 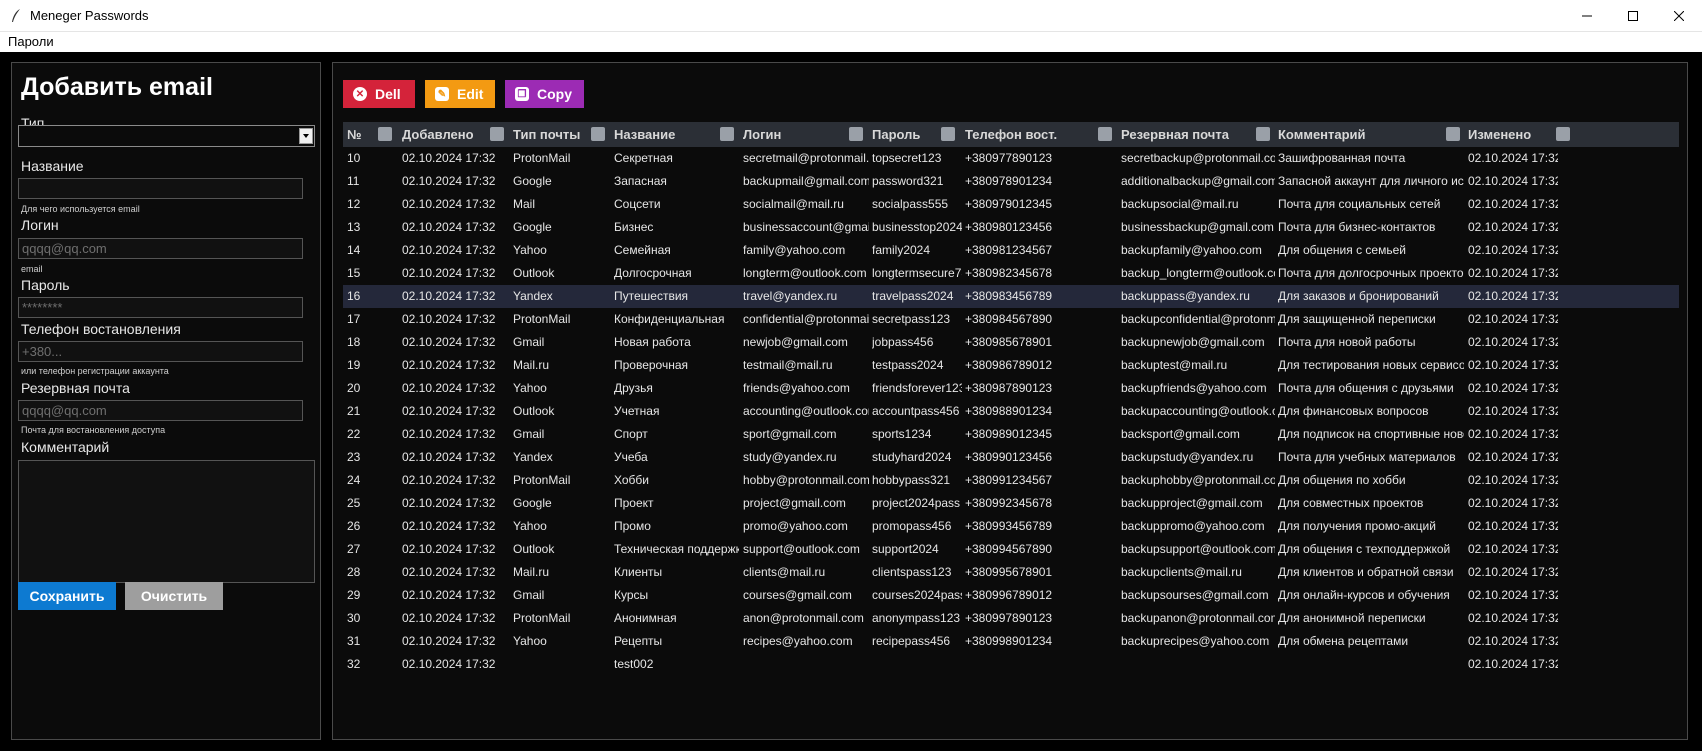 I want to click on column-header-added: Добавлено, so click(x=438, y=134).